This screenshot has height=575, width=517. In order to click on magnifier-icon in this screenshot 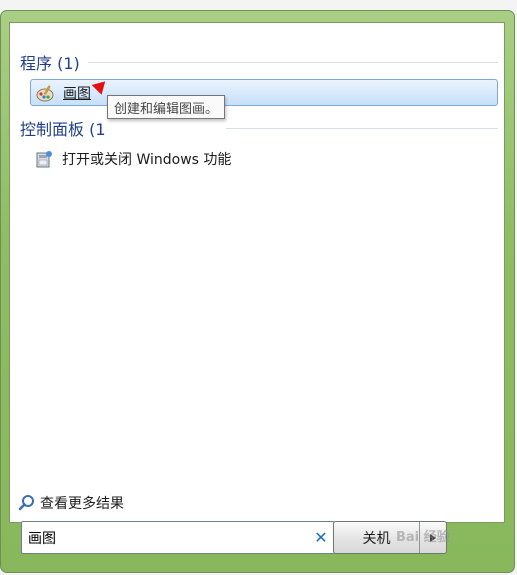, I will do `click(26, 503)`.